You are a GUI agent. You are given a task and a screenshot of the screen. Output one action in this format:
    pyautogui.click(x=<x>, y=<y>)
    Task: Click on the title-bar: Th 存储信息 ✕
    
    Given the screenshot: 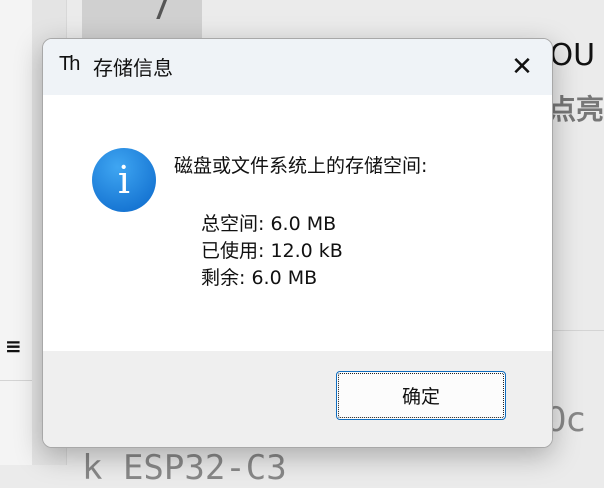 What is the action you would take?
    pyautogui.click(x=297, y=67)
    